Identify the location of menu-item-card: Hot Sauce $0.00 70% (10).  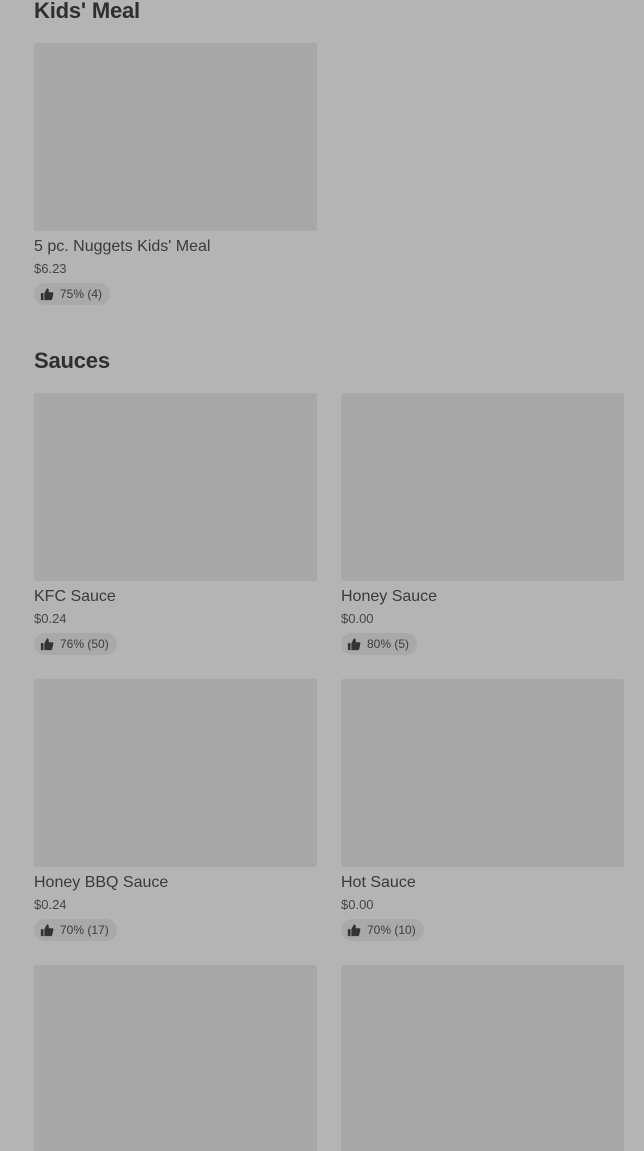
(482, 810).